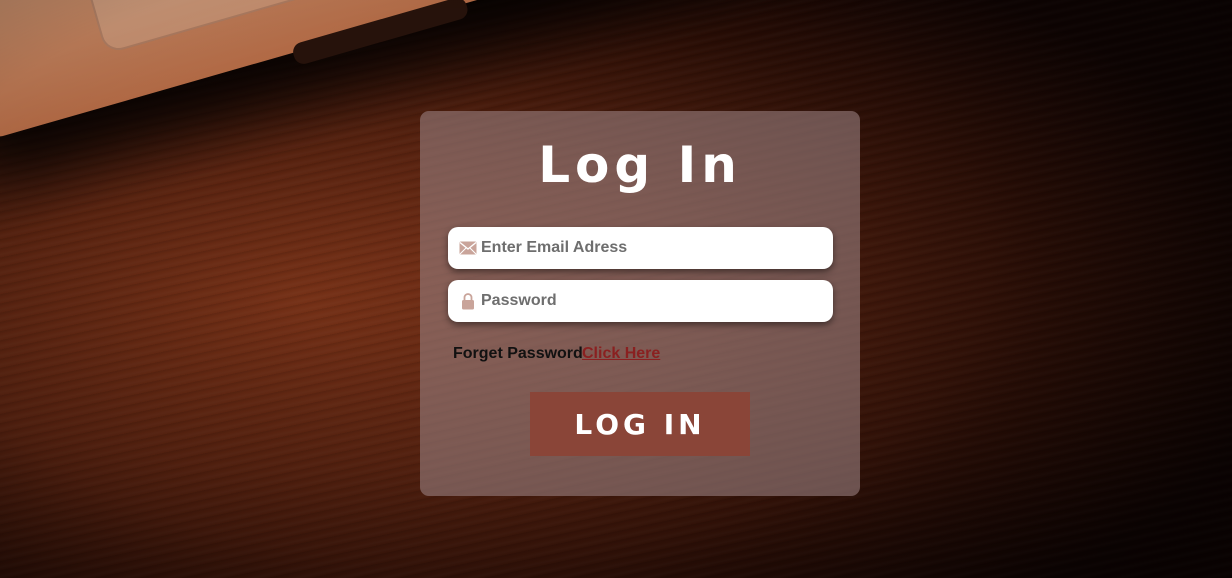  What do you see at coordinates (468, 301) in the screenshot?
I see `lock-icon` at bounding box center [468, 301].